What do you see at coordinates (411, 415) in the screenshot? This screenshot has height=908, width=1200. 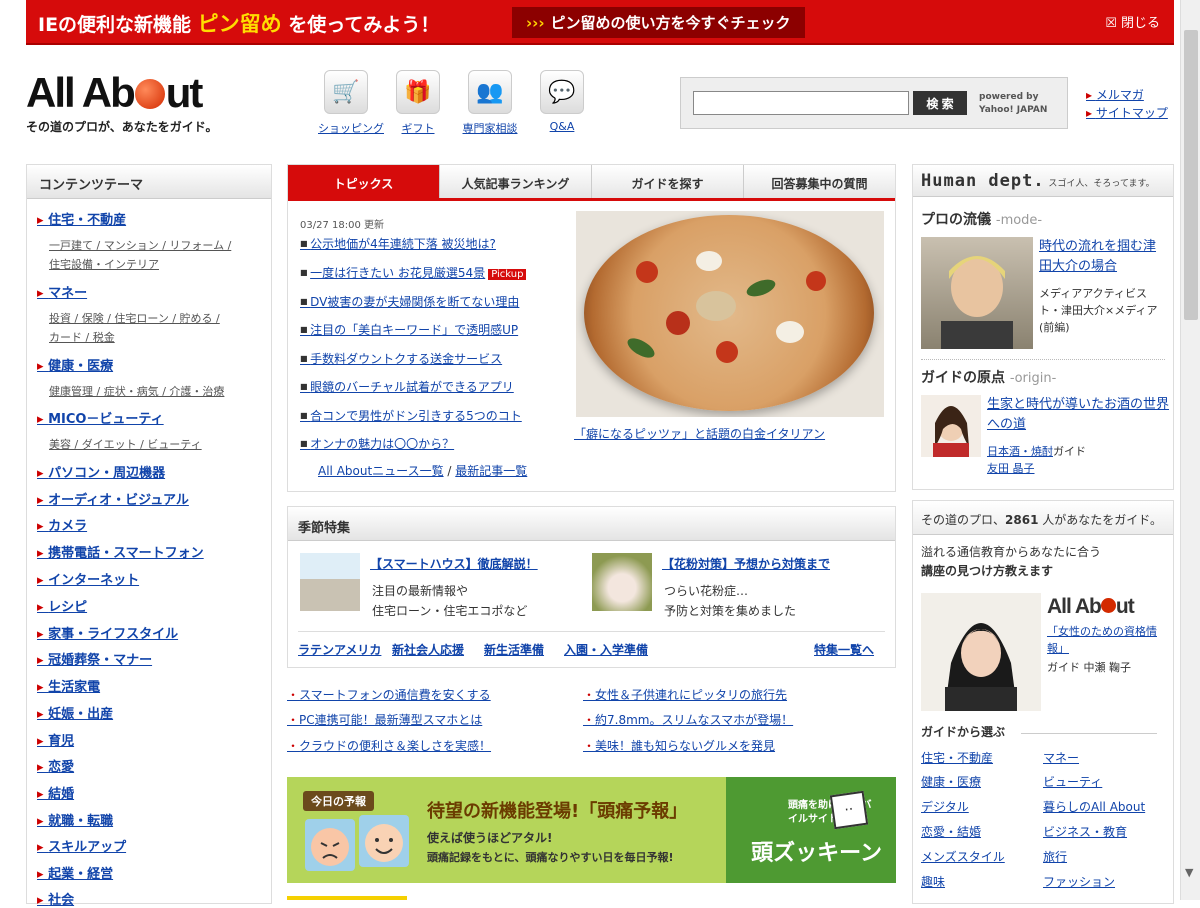 I see `topic-item: 合コンで男性がドン引きする5つのコト` at bounding box center [411, 415].